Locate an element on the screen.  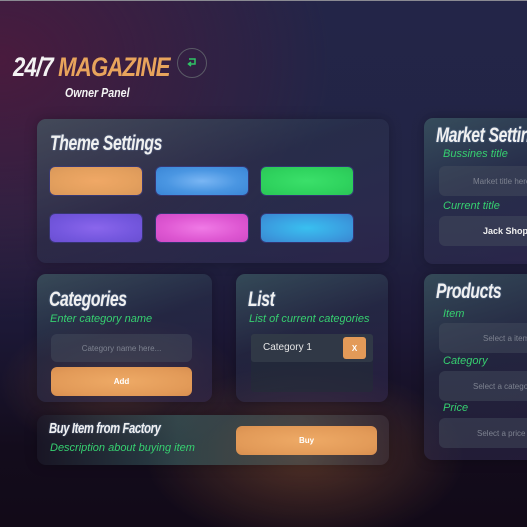
buy-item-title: Buy Item from Factory is located at coordinates (105, 428).